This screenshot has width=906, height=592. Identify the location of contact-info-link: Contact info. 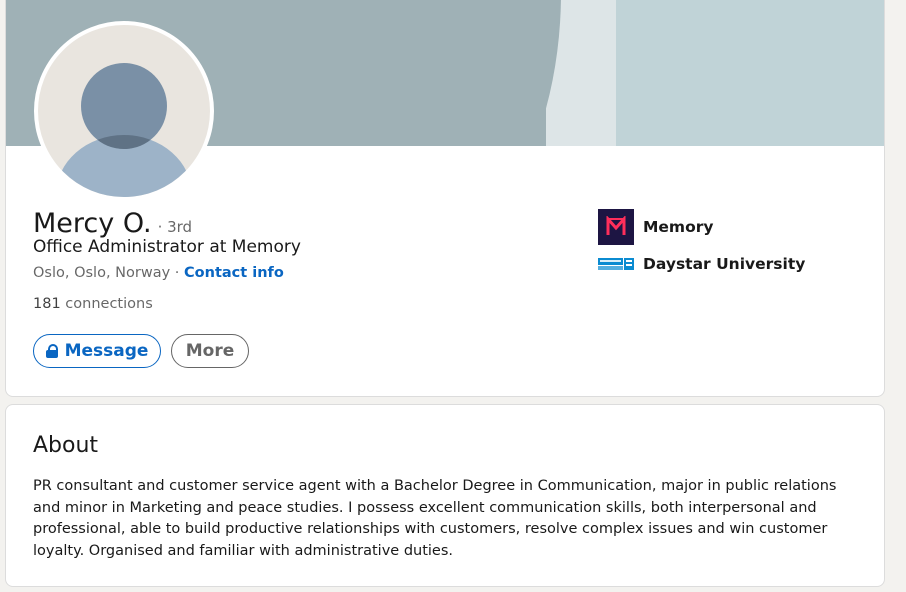
(234, 273).